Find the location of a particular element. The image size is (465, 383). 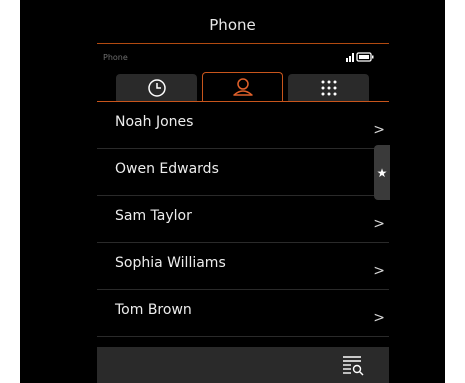

contact-row: Sam Taylor > is located at coordinates (243, 219).